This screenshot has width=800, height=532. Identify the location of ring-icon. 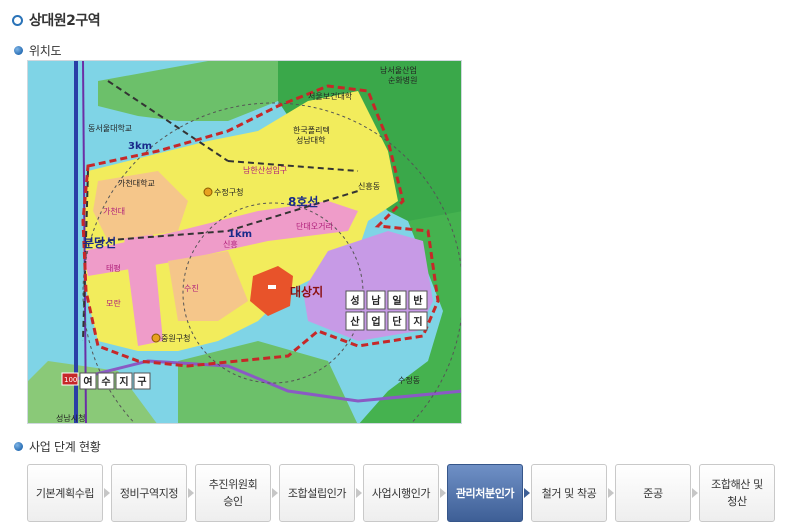
(17, 20).